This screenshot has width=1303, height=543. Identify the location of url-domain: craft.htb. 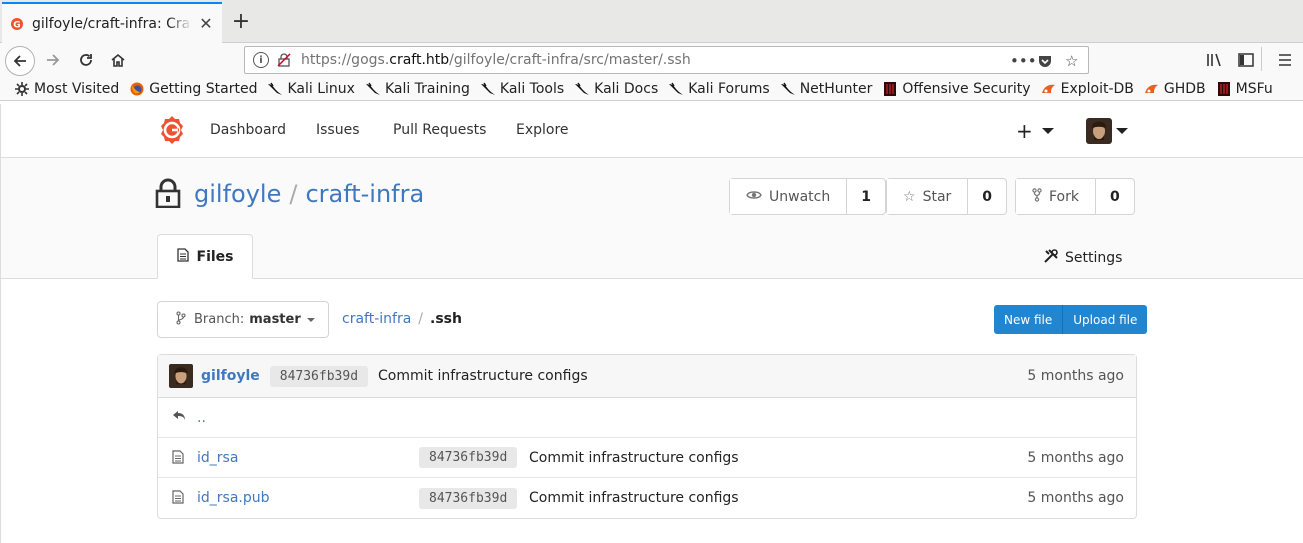
(419, 60).